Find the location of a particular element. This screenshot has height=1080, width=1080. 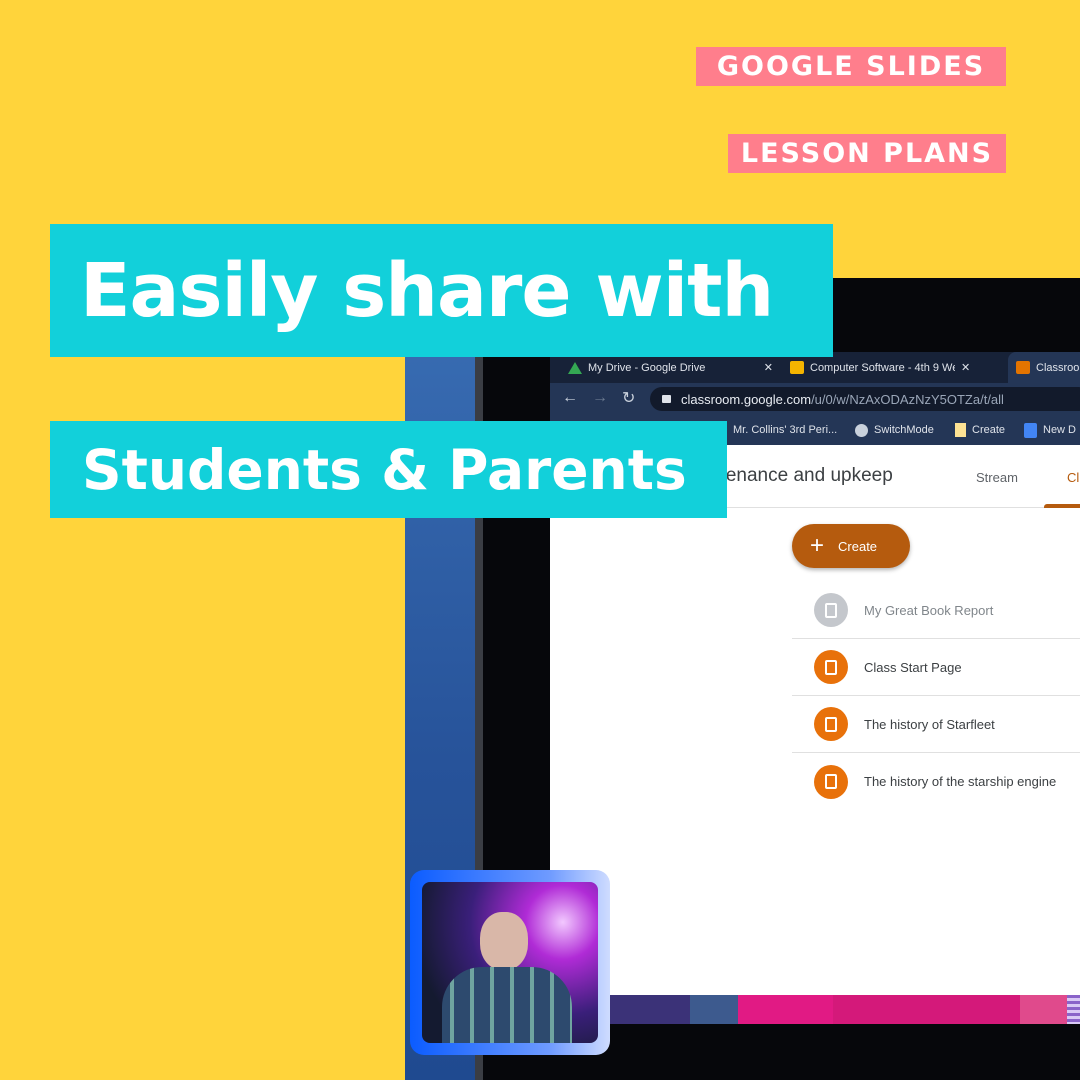

draft-assignment-icon is located at coordinates (831, 610).